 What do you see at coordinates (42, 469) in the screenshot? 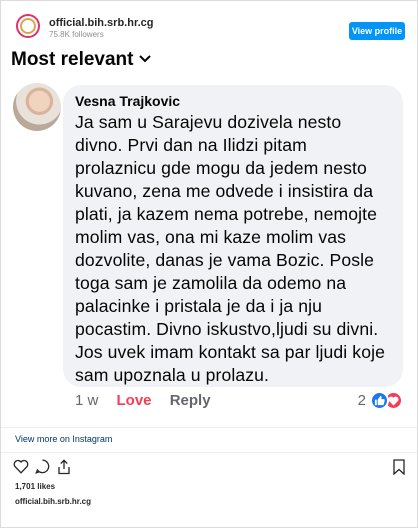
I see `comment-icon` at bounding box center [42, 469].